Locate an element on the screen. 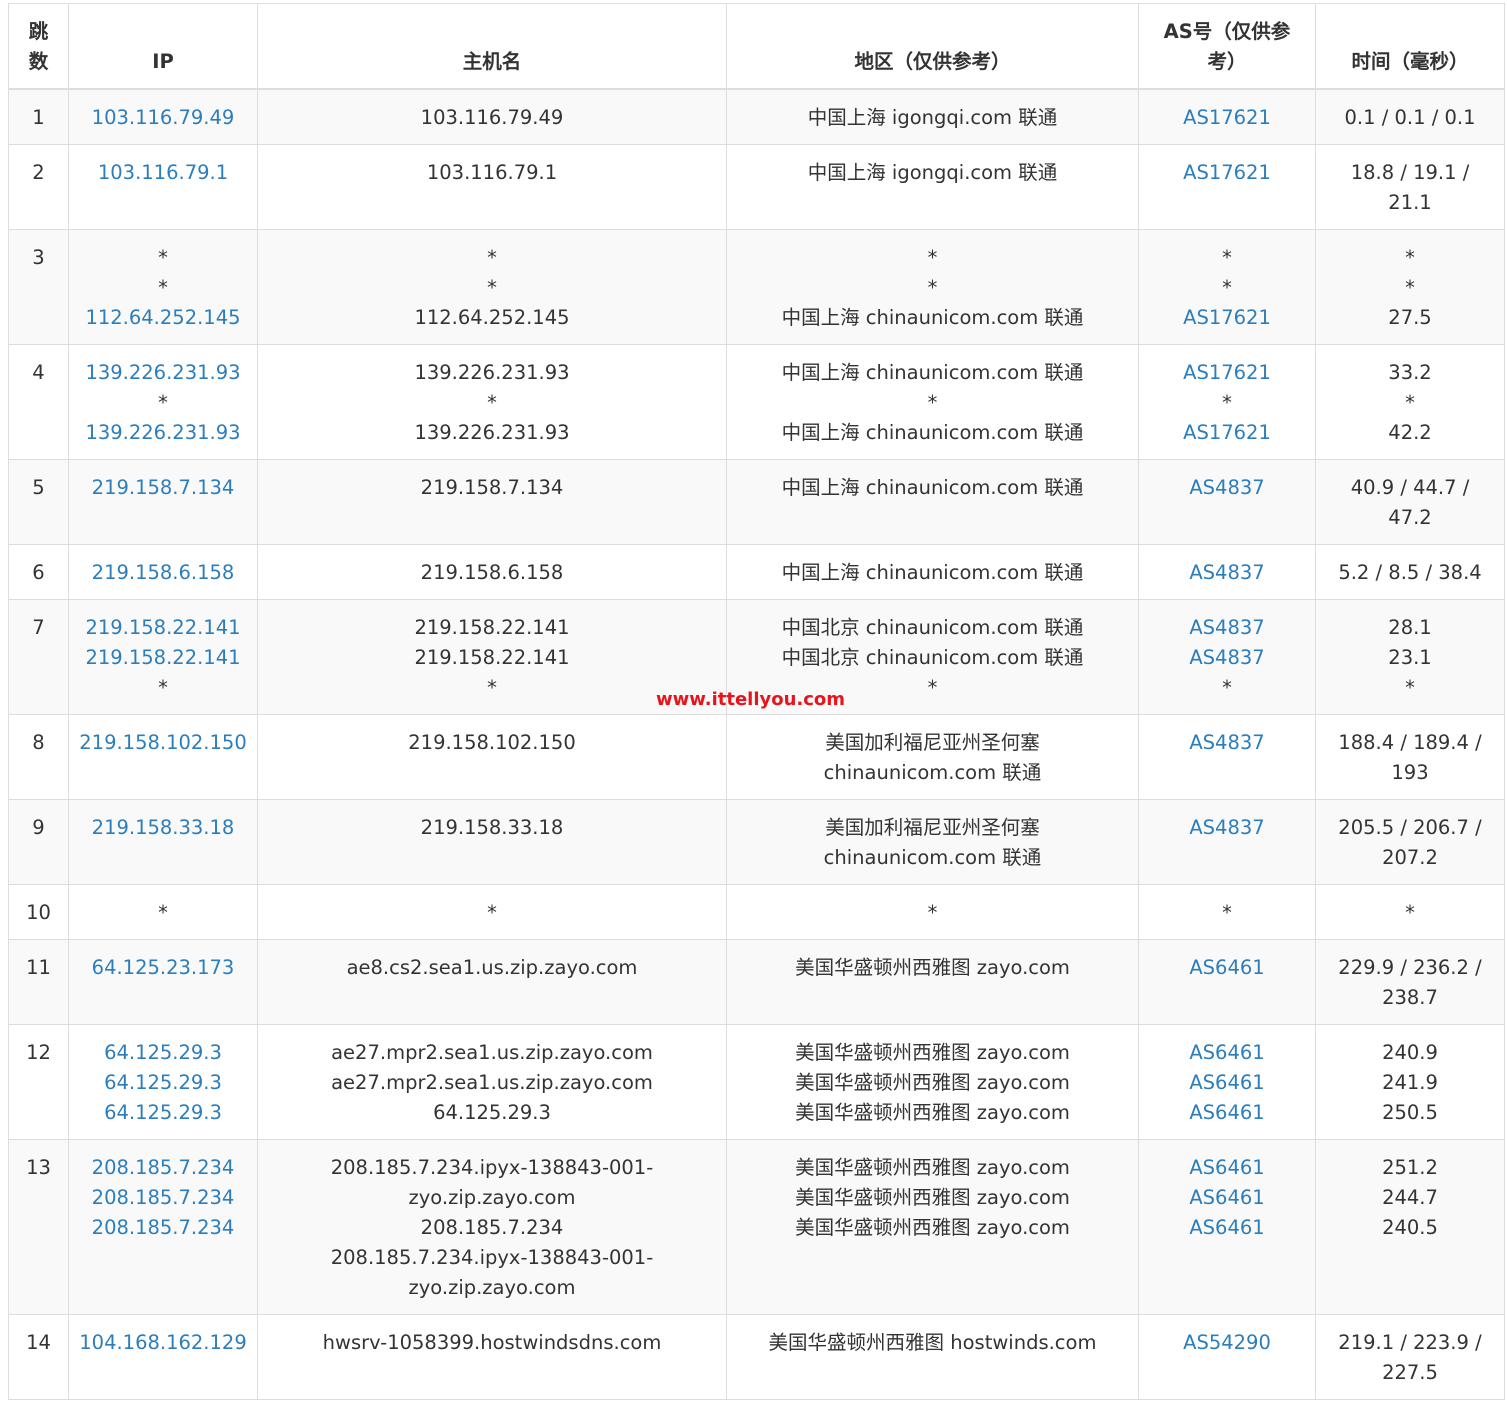  header-time-label: 时间（毫秒） is located at coordinates (1410, 61).